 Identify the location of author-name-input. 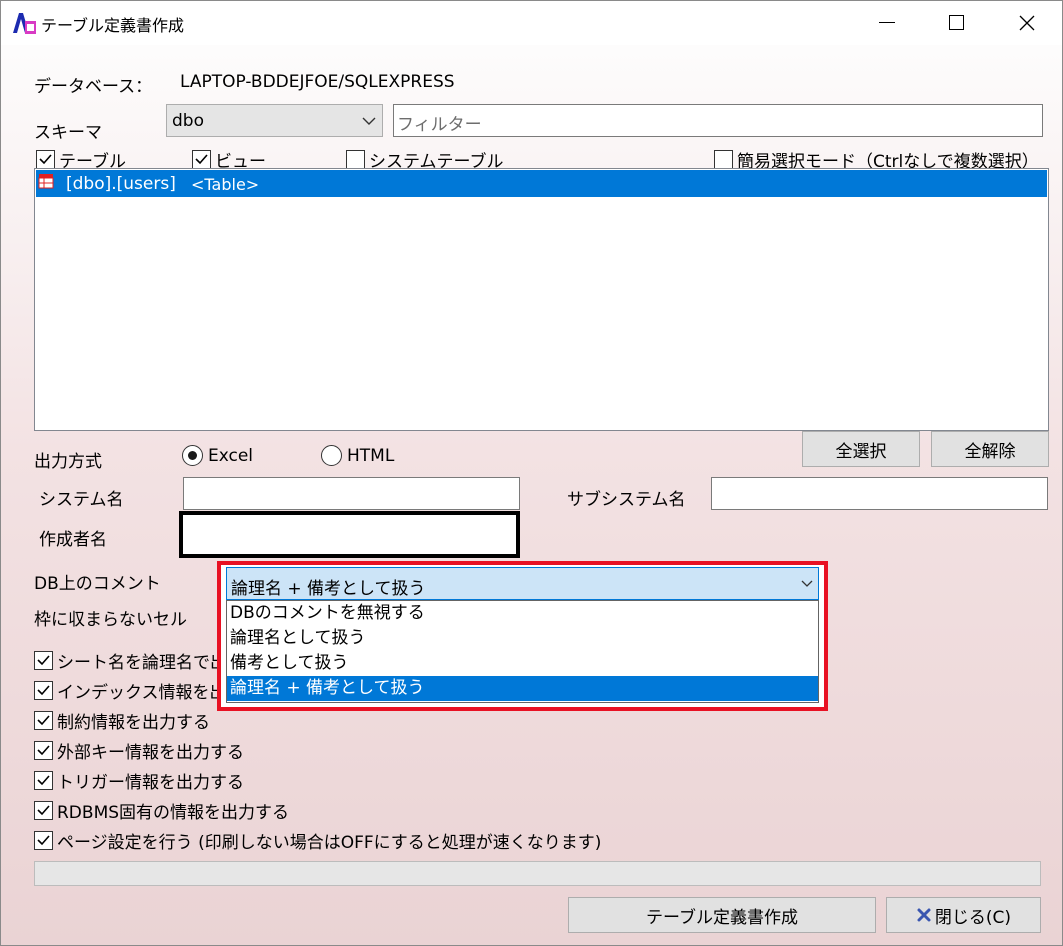
(349, 534).